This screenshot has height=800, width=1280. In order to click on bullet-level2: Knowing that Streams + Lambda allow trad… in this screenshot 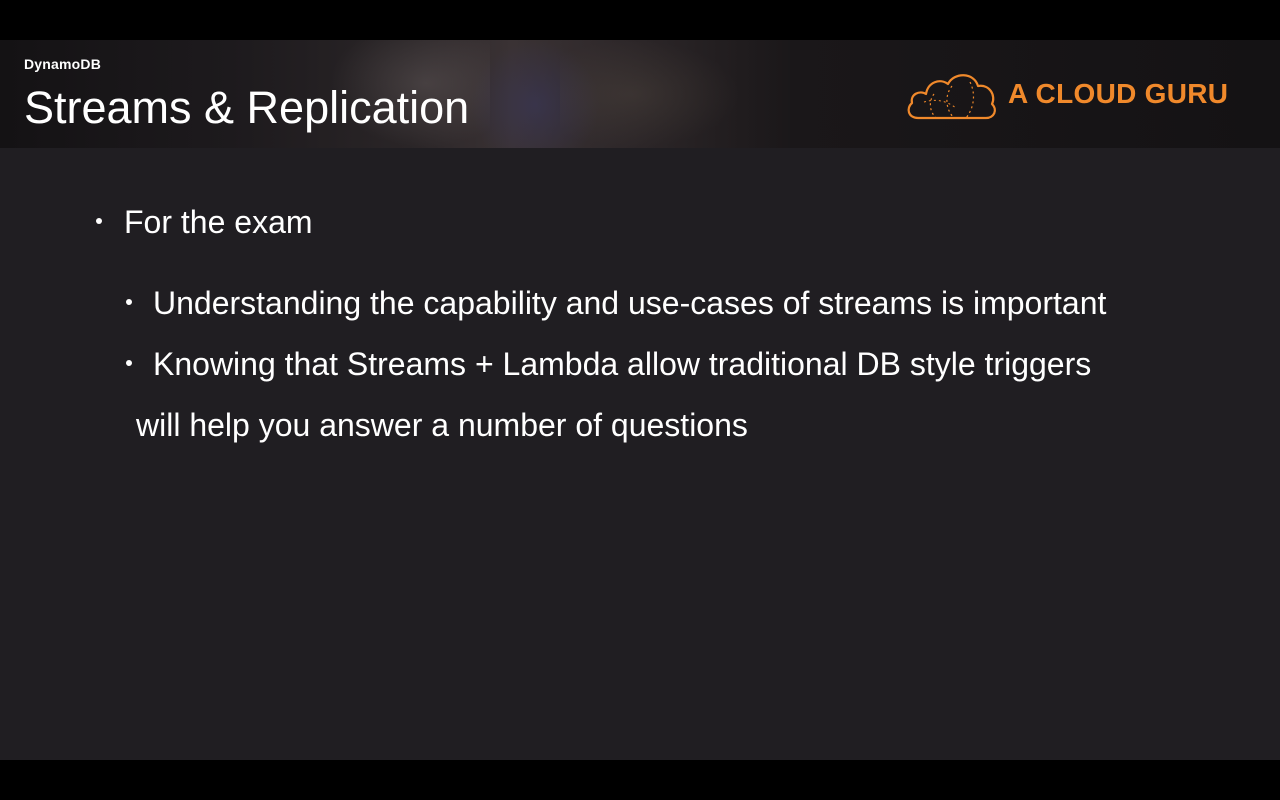, I will do `click(608, 364)`.